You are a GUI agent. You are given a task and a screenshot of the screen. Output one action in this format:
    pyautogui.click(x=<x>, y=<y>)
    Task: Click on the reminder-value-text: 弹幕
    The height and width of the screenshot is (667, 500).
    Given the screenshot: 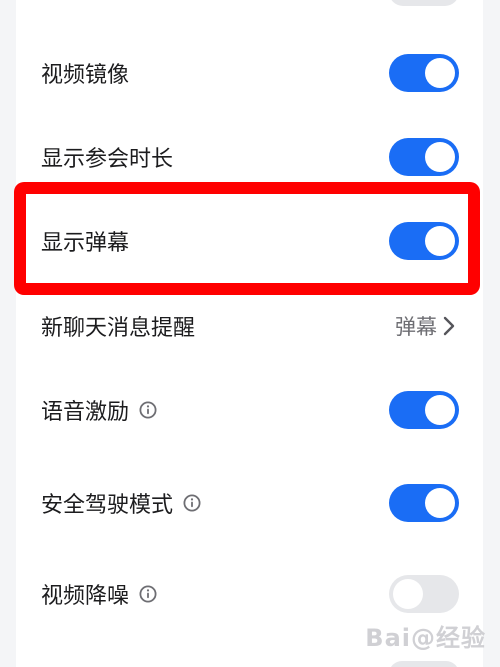 What is the action you would take?
    pyautogui.click(x=416, y=327)
    